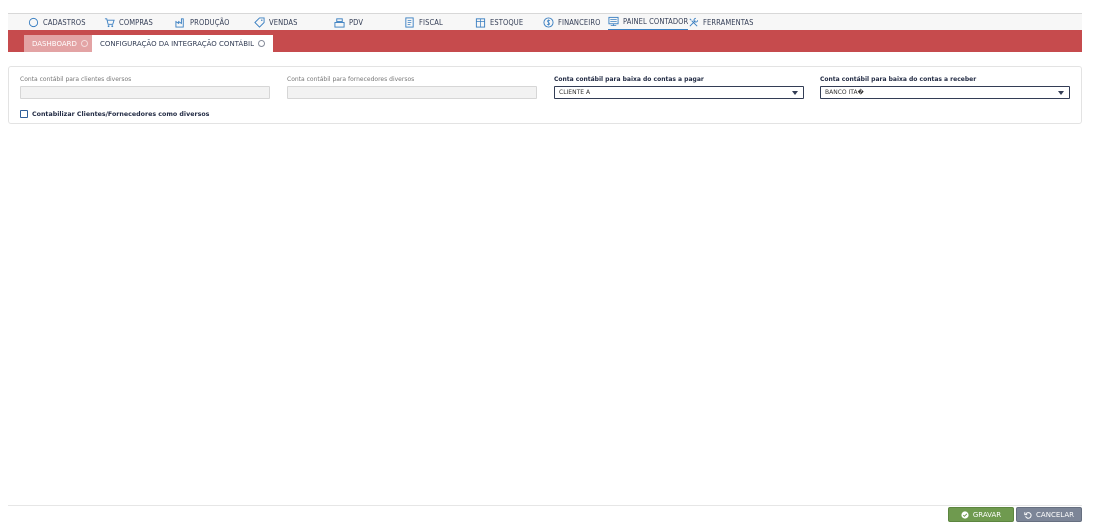 The height and width of the screenshot is (530, 1099). I want to click on cancel-button: CANCELAR, so click(1049, 514).